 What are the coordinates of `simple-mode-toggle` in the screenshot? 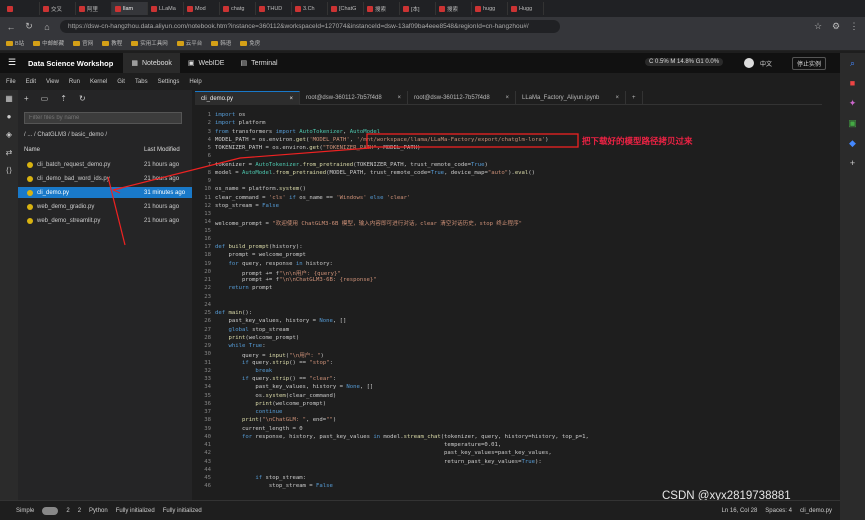 It's located at (50, 510).